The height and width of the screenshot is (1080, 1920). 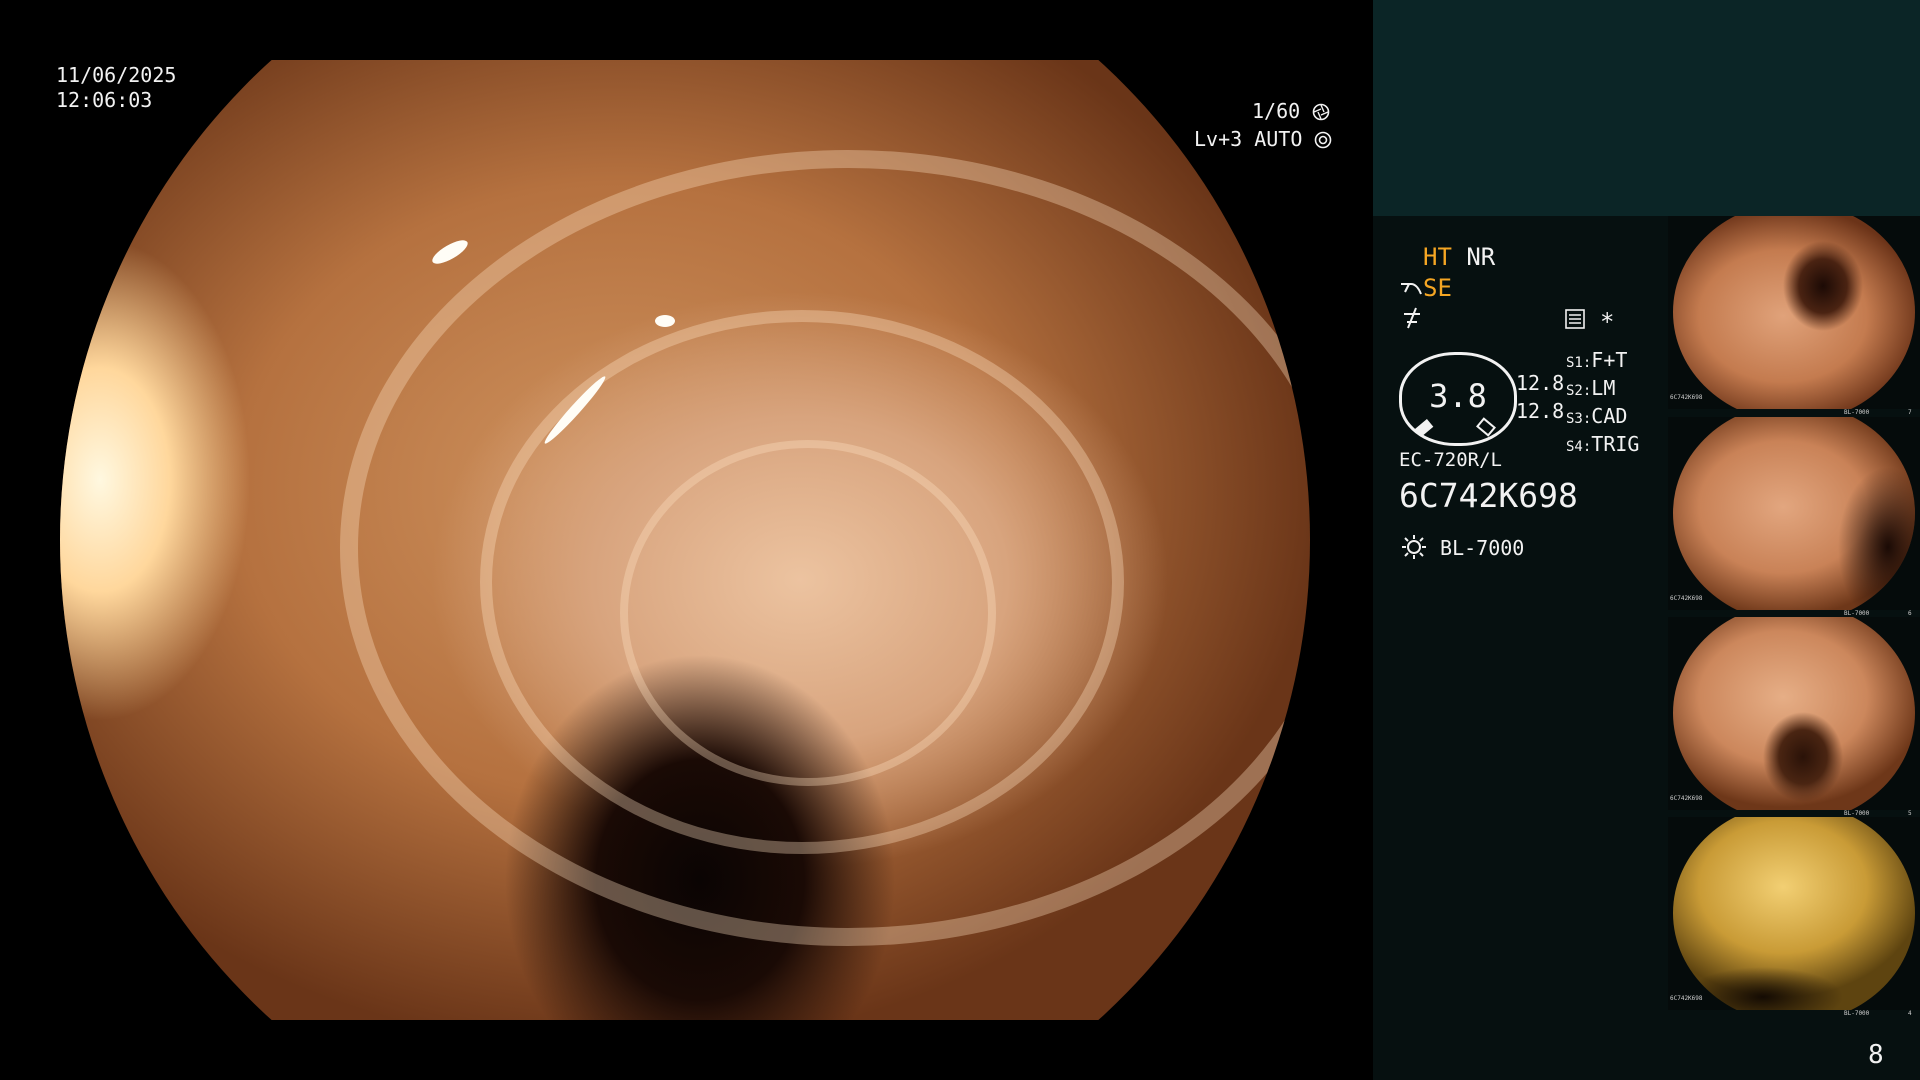 I want to click on setting-key: S1:, so click(x=1579, y=363).